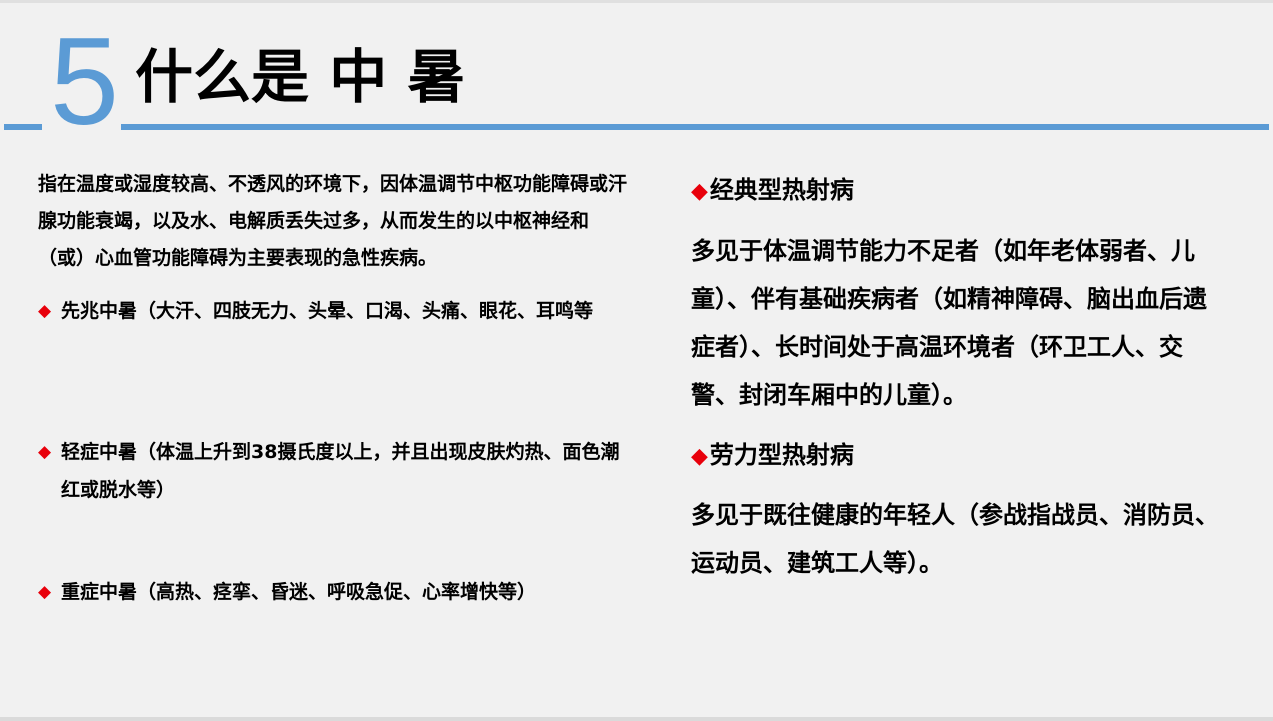 This screenshot has height=721, width=1273. I want to click on bullet-item-mild: ◆ 轻症中暑（体温上升到38摄氏度以上，并且出现皮肤灼热、面色潮红或脱水等）, so click(333, 471).